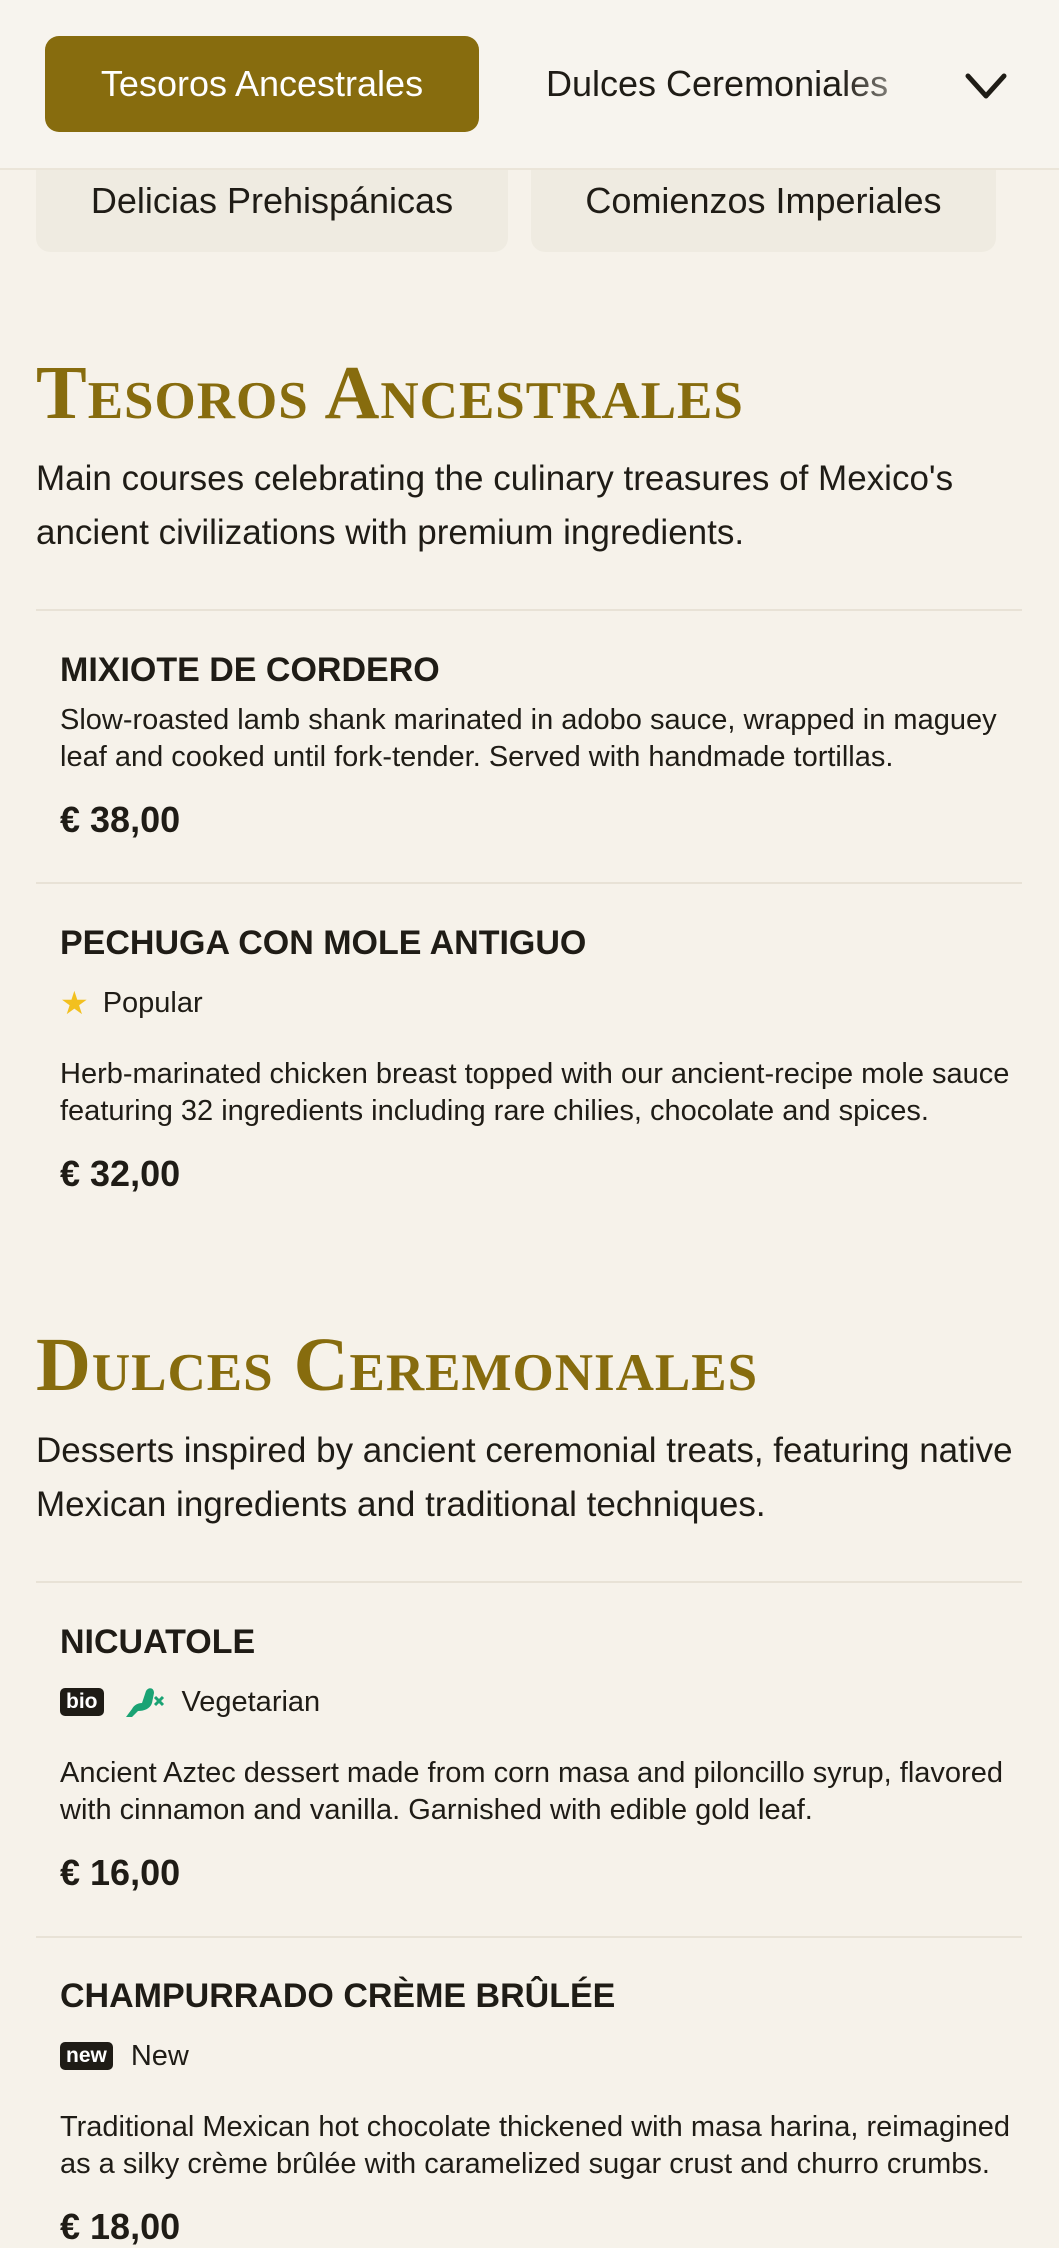  What do you see at coordinates (986, 86) in the screenshot?
I see `chevron-down-icon` at bounding box center [986, 86].